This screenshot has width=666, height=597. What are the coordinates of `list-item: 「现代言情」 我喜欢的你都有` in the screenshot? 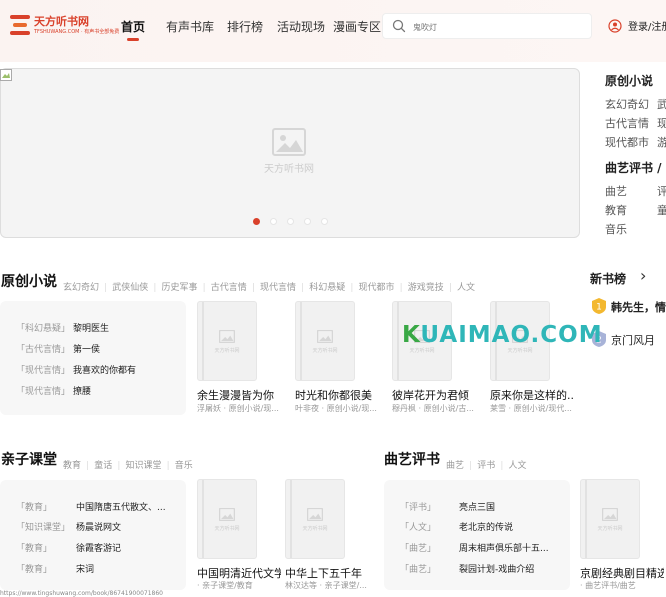 It's located at (101, 369).